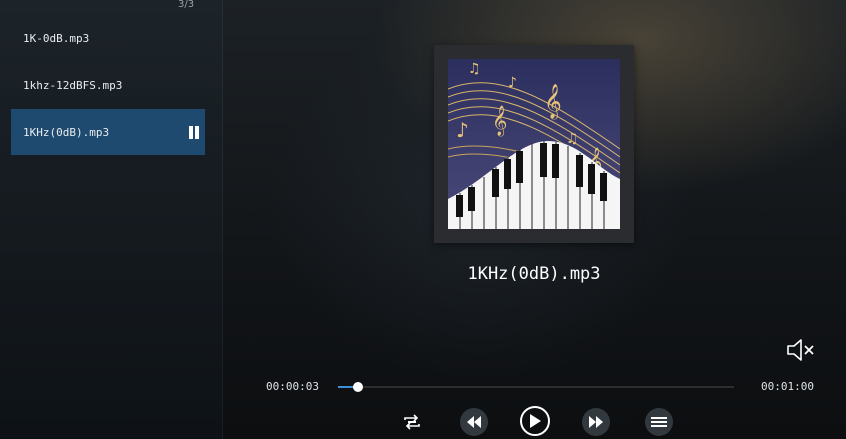  I want to click on previous-button, so click(474, 422).